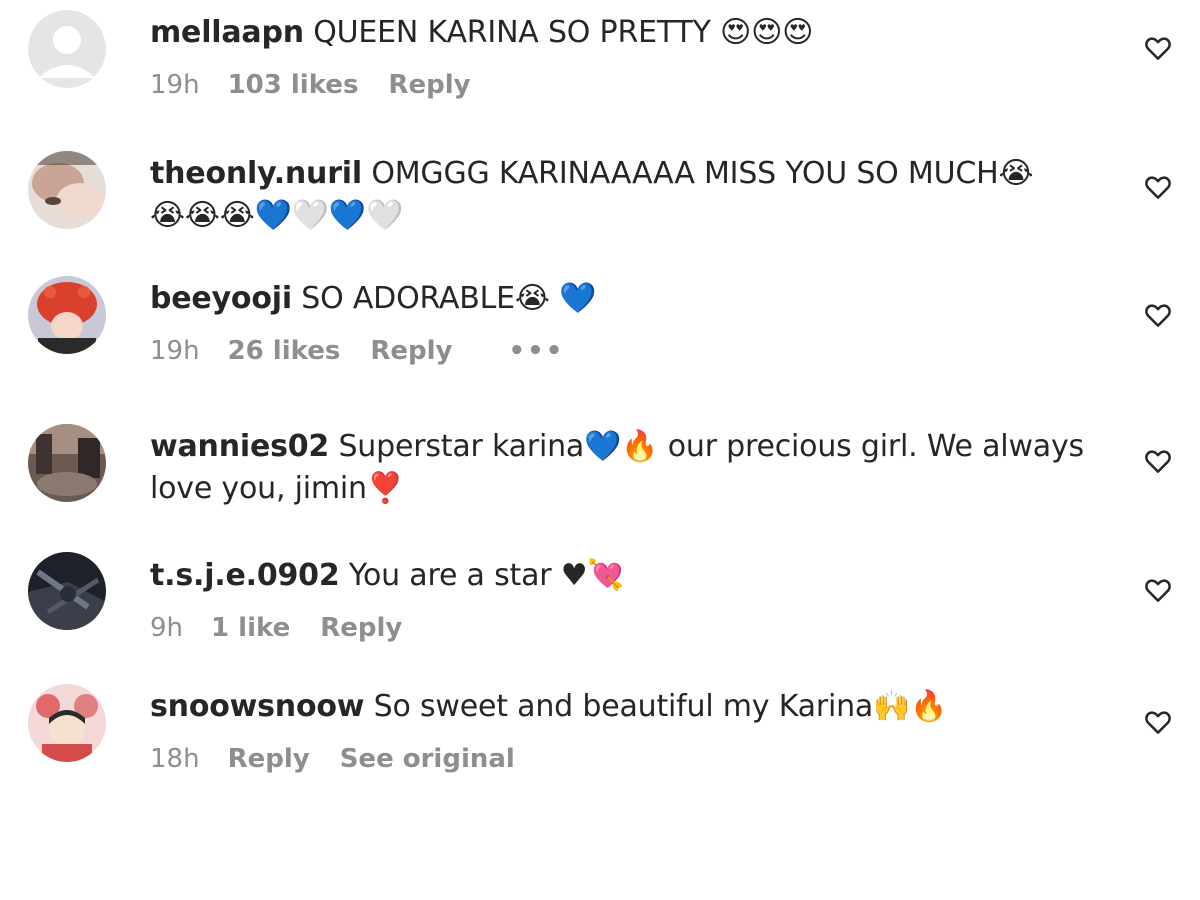 The width and height of the screenshot is (1200, 900). What do you see at coordinates (239, 446) in the screenshot?
I see `comment-username: wannies02` at bounding box center [239, 446].